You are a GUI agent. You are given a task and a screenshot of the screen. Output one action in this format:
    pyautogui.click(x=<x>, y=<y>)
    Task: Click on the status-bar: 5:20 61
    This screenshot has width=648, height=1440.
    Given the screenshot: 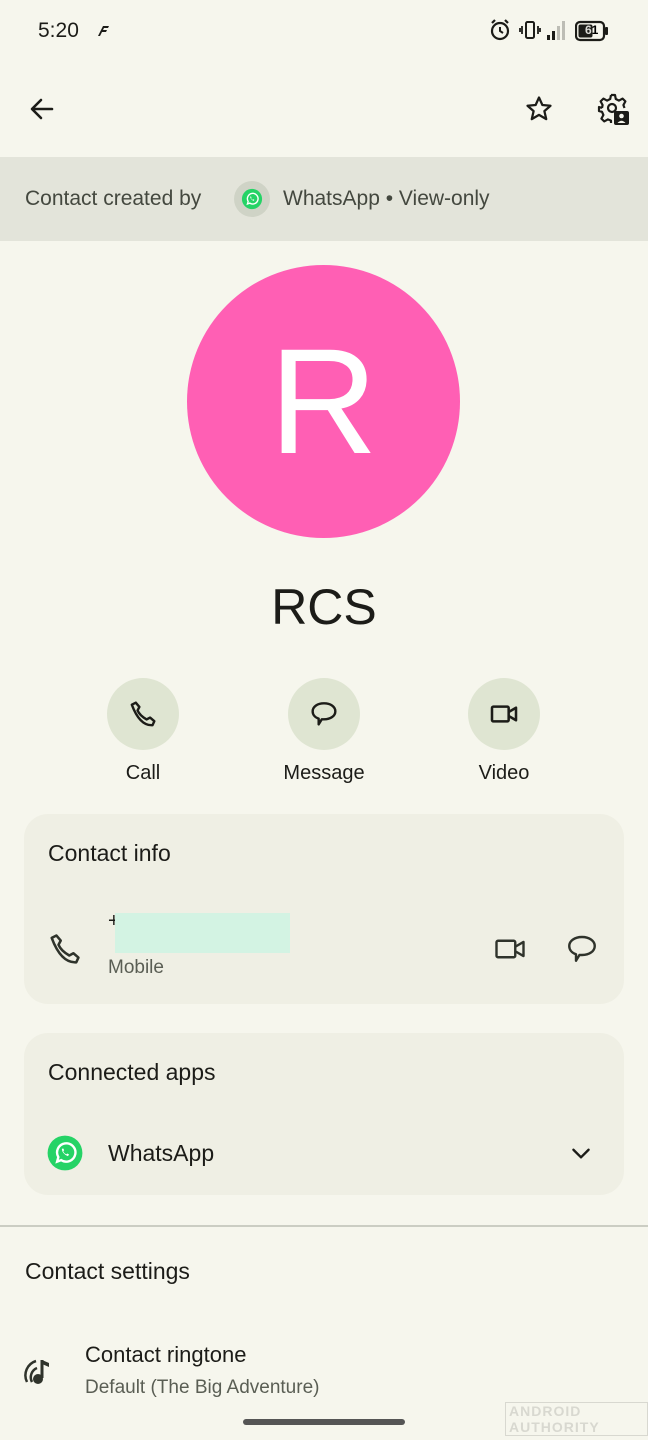 What is the action you would take?
    pyautogui.click(x=324, y=31)
    